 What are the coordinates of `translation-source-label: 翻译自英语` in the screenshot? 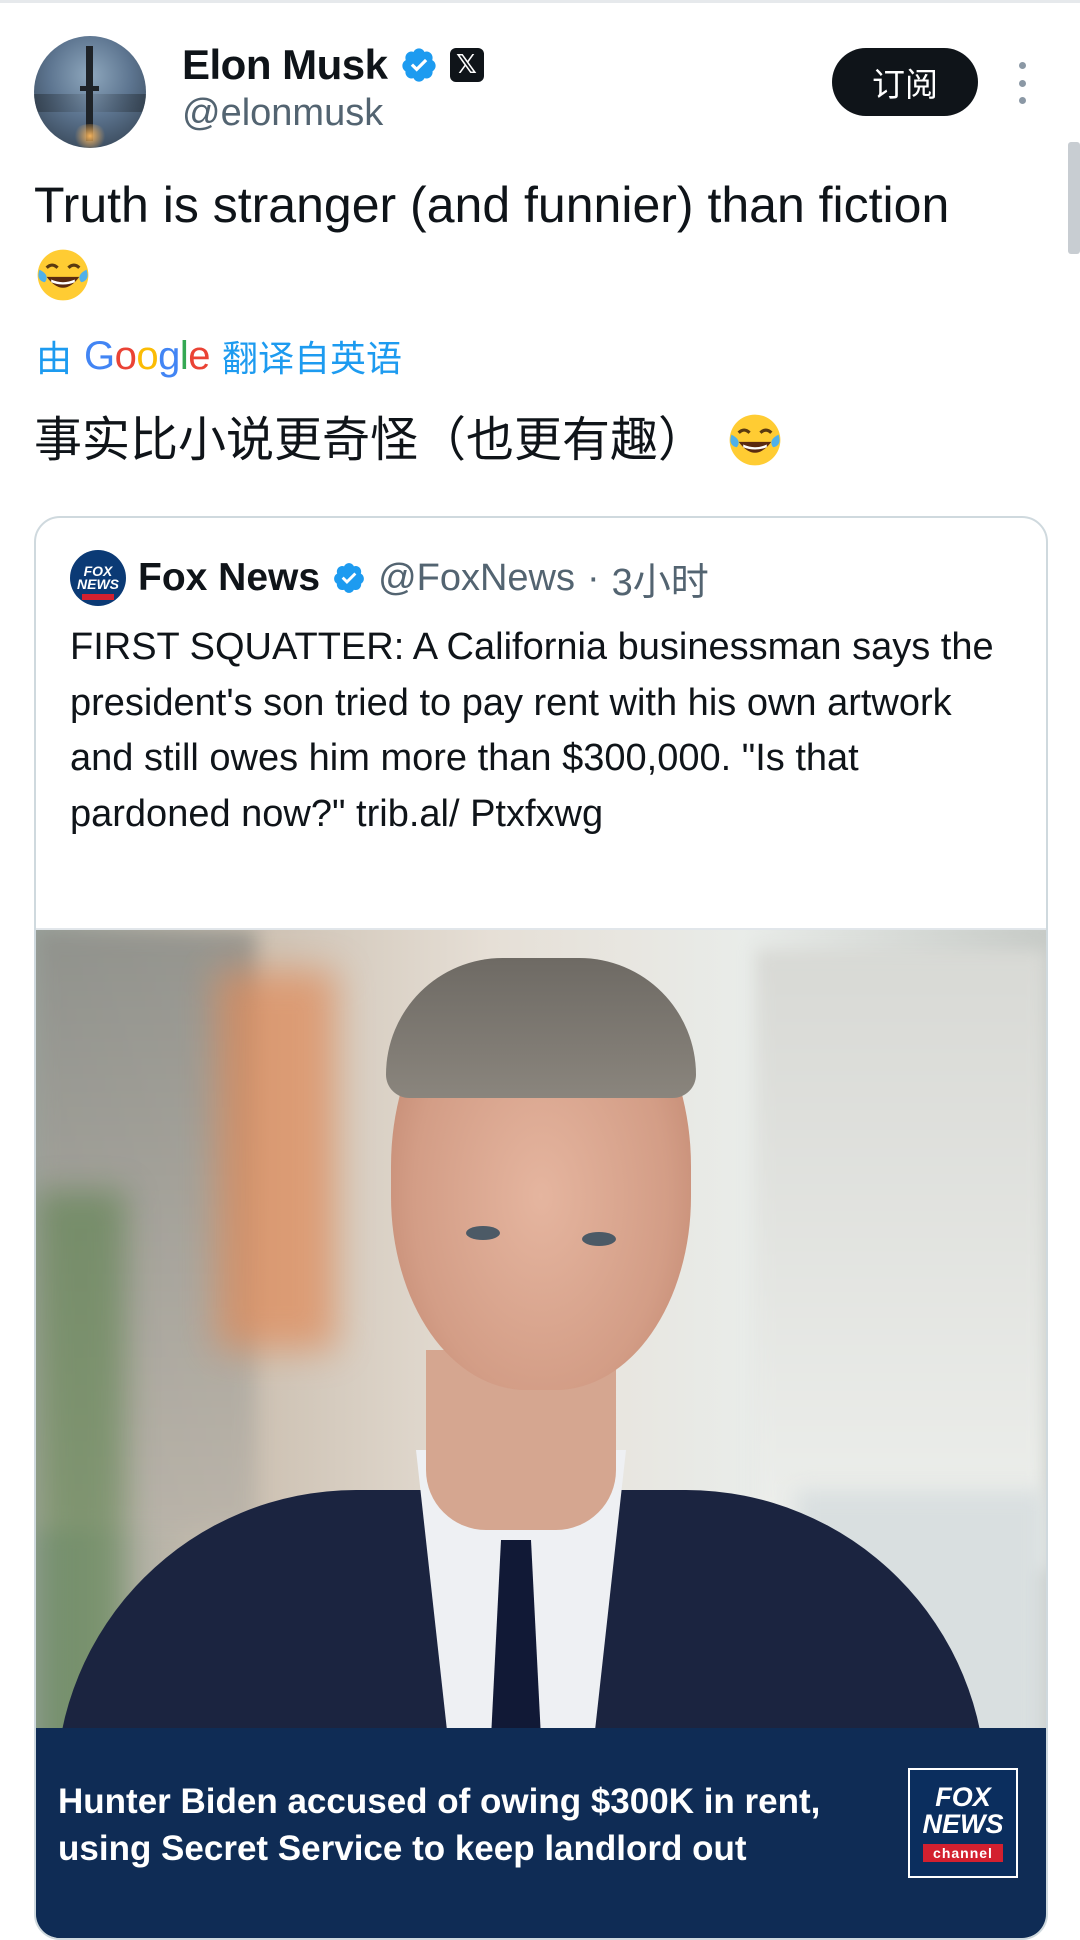 It's located at (312, 359).